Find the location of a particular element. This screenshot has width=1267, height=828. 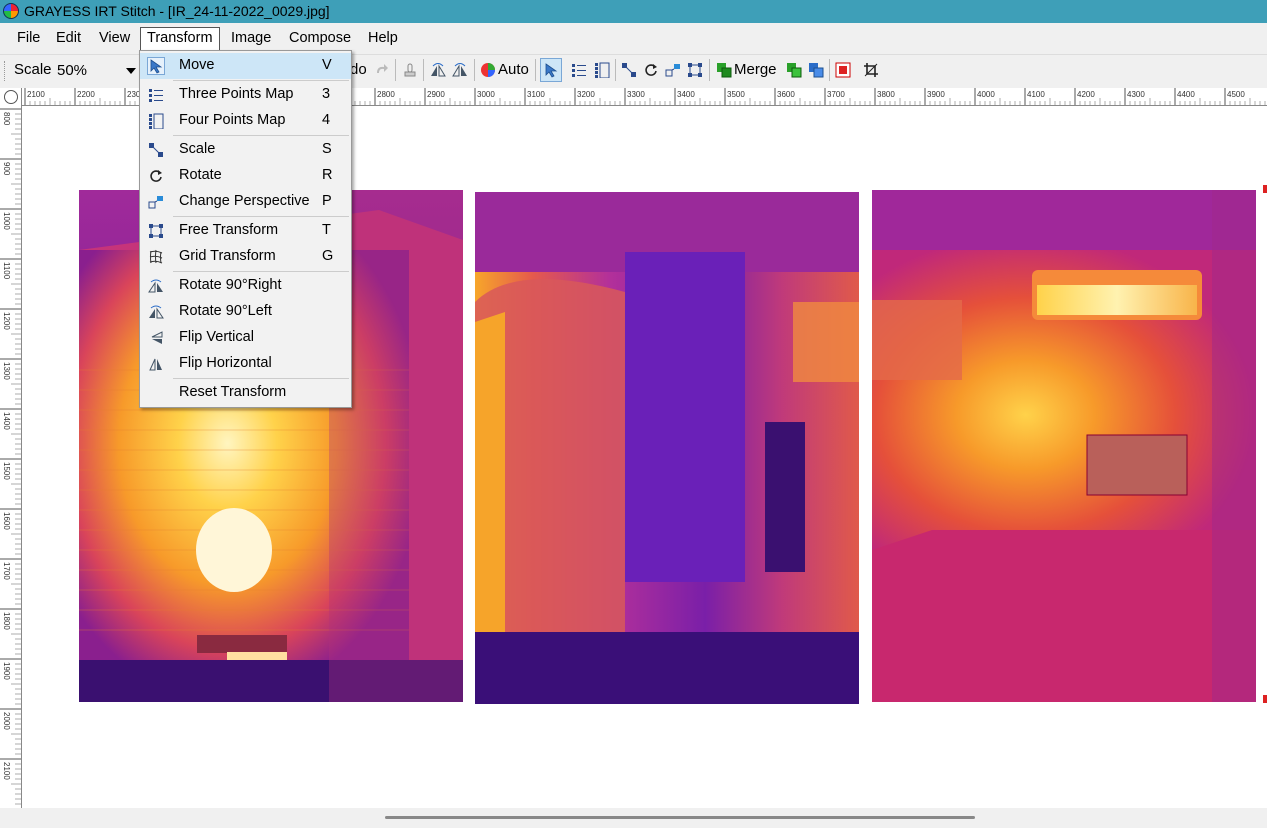

menu-item-change-perspective: Change Perspective P is located at coordinates (245, 202).